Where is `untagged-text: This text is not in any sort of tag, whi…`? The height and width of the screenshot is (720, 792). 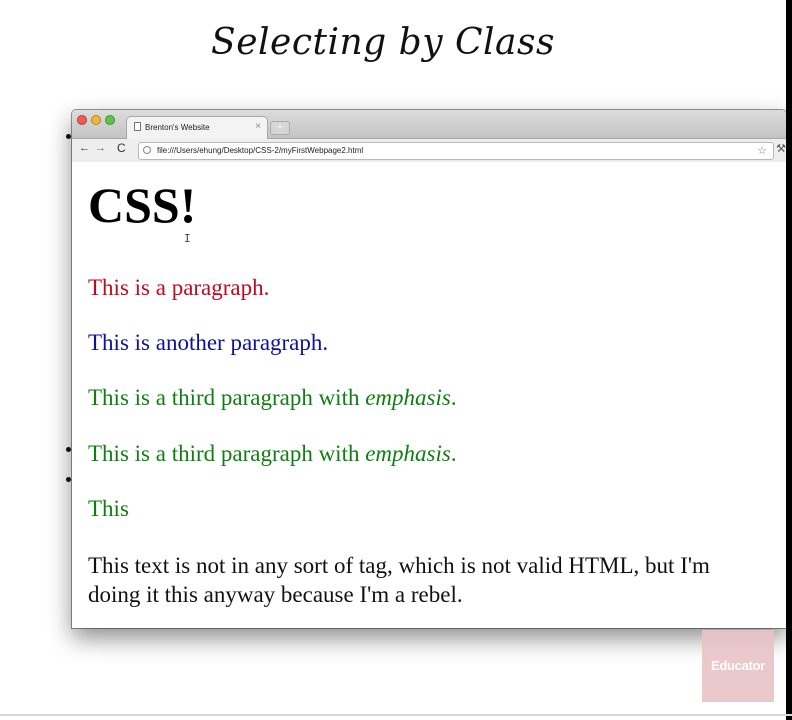
untagged-text: This text is not in any sort of tag, whi… is located at coordinates (399, 580).